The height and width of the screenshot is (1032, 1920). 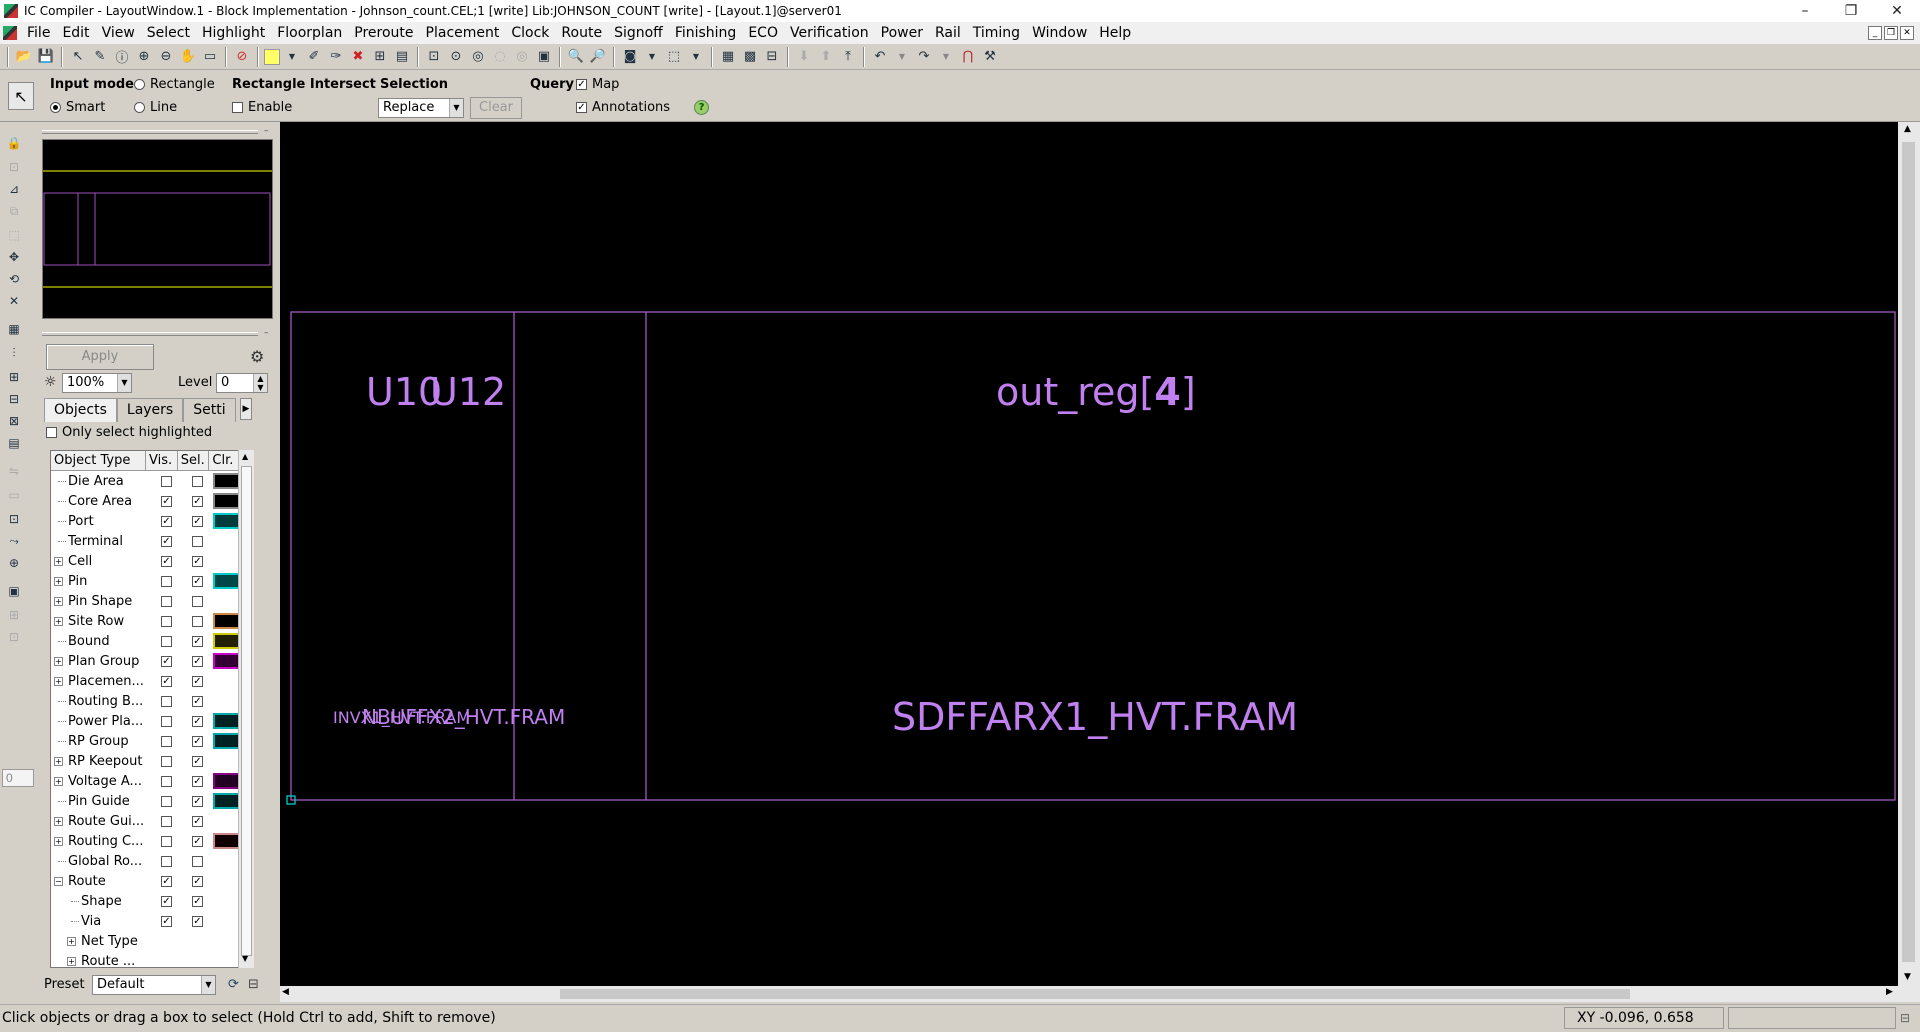 I want to click on text-icon: ⊞, so click(x=14, y=617).